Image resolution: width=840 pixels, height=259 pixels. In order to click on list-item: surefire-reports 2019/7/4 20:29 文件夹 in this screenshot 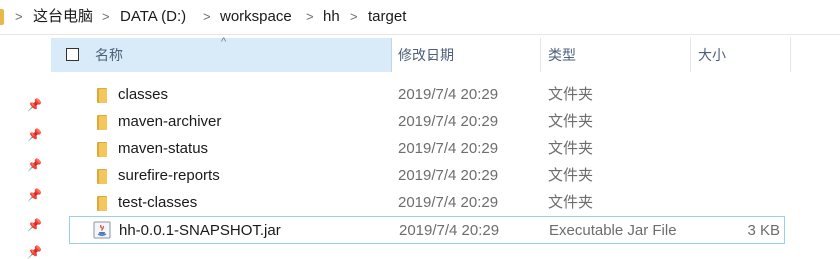, I will do `click(427, 176)`.